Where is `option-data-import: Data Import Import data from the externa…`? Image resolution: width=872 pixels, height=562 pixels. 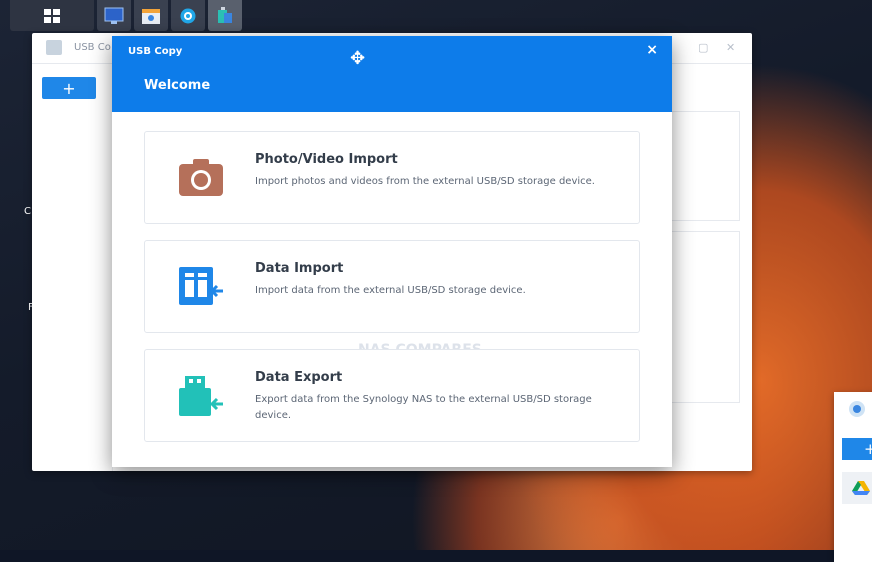
option-data-import: Data Import Import data from the externa… is located at coordinates (392, 286).